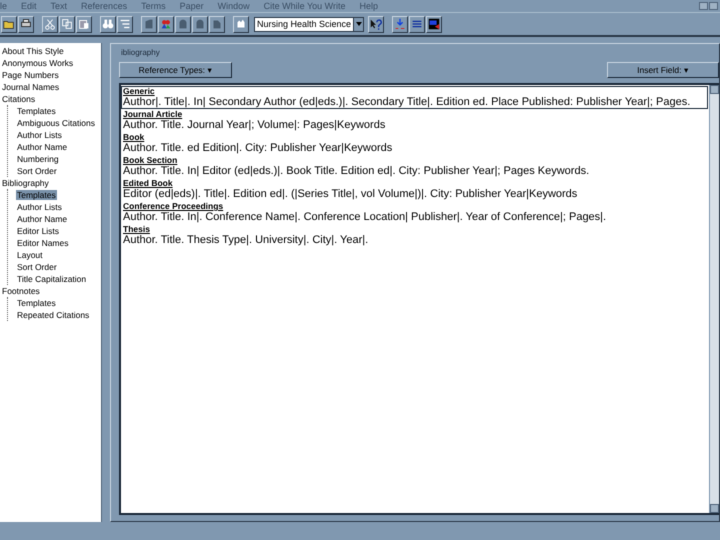  I want to click on scissors-button, so click(50, 24).